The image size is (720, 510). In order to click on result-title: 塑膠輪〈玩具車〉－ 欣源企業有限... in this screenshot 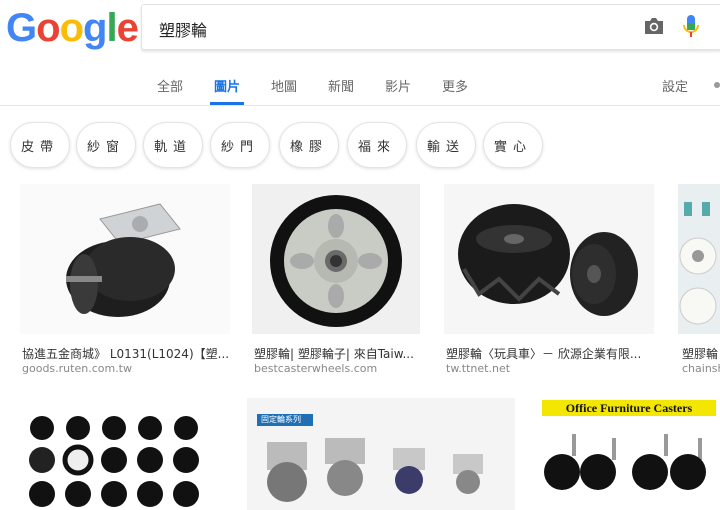, I will do `click(549, 353)`.